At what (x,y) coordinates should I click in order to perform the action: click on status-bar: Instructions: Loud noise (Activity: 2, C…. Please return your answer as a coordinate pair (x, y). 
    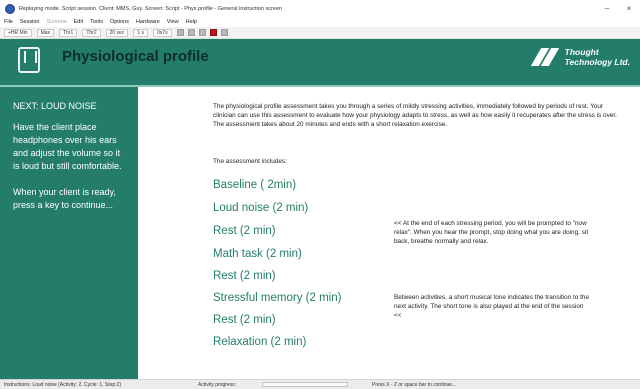
    Looking at the image, I should click on (320, 384).